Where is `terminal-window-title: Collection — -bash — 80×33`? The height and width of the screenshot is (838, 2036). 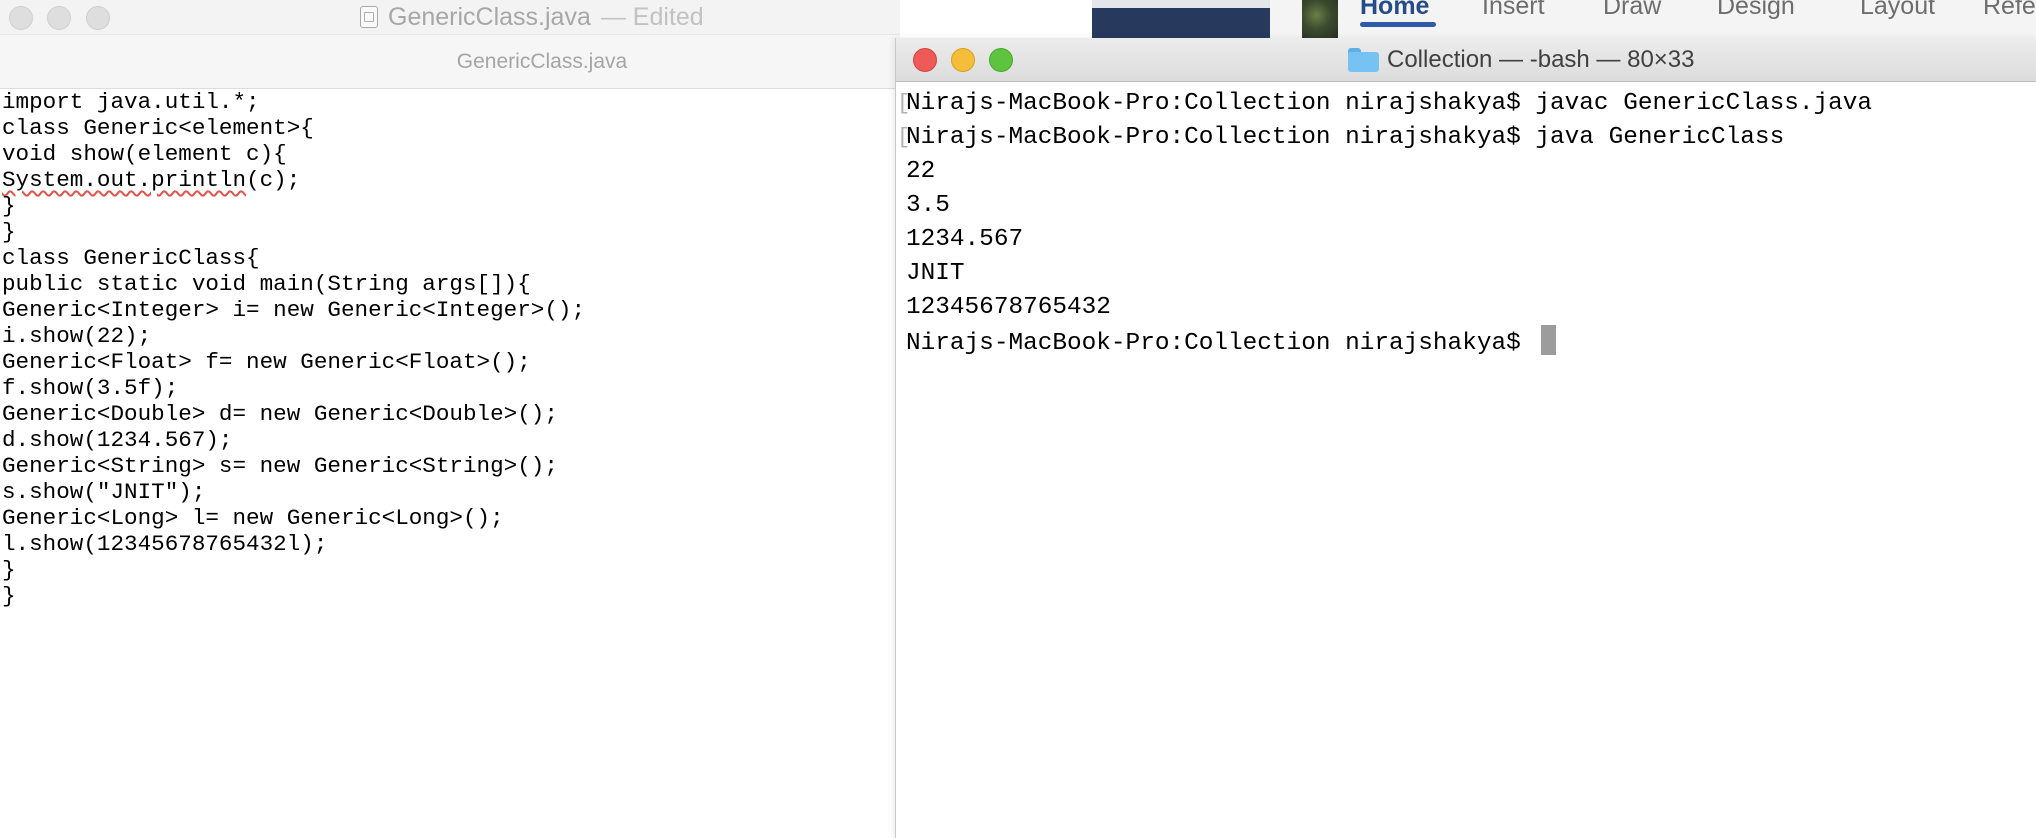 terminal-window-title: Collection — -bash — 80×33 is located at coordinates (1521, 60).